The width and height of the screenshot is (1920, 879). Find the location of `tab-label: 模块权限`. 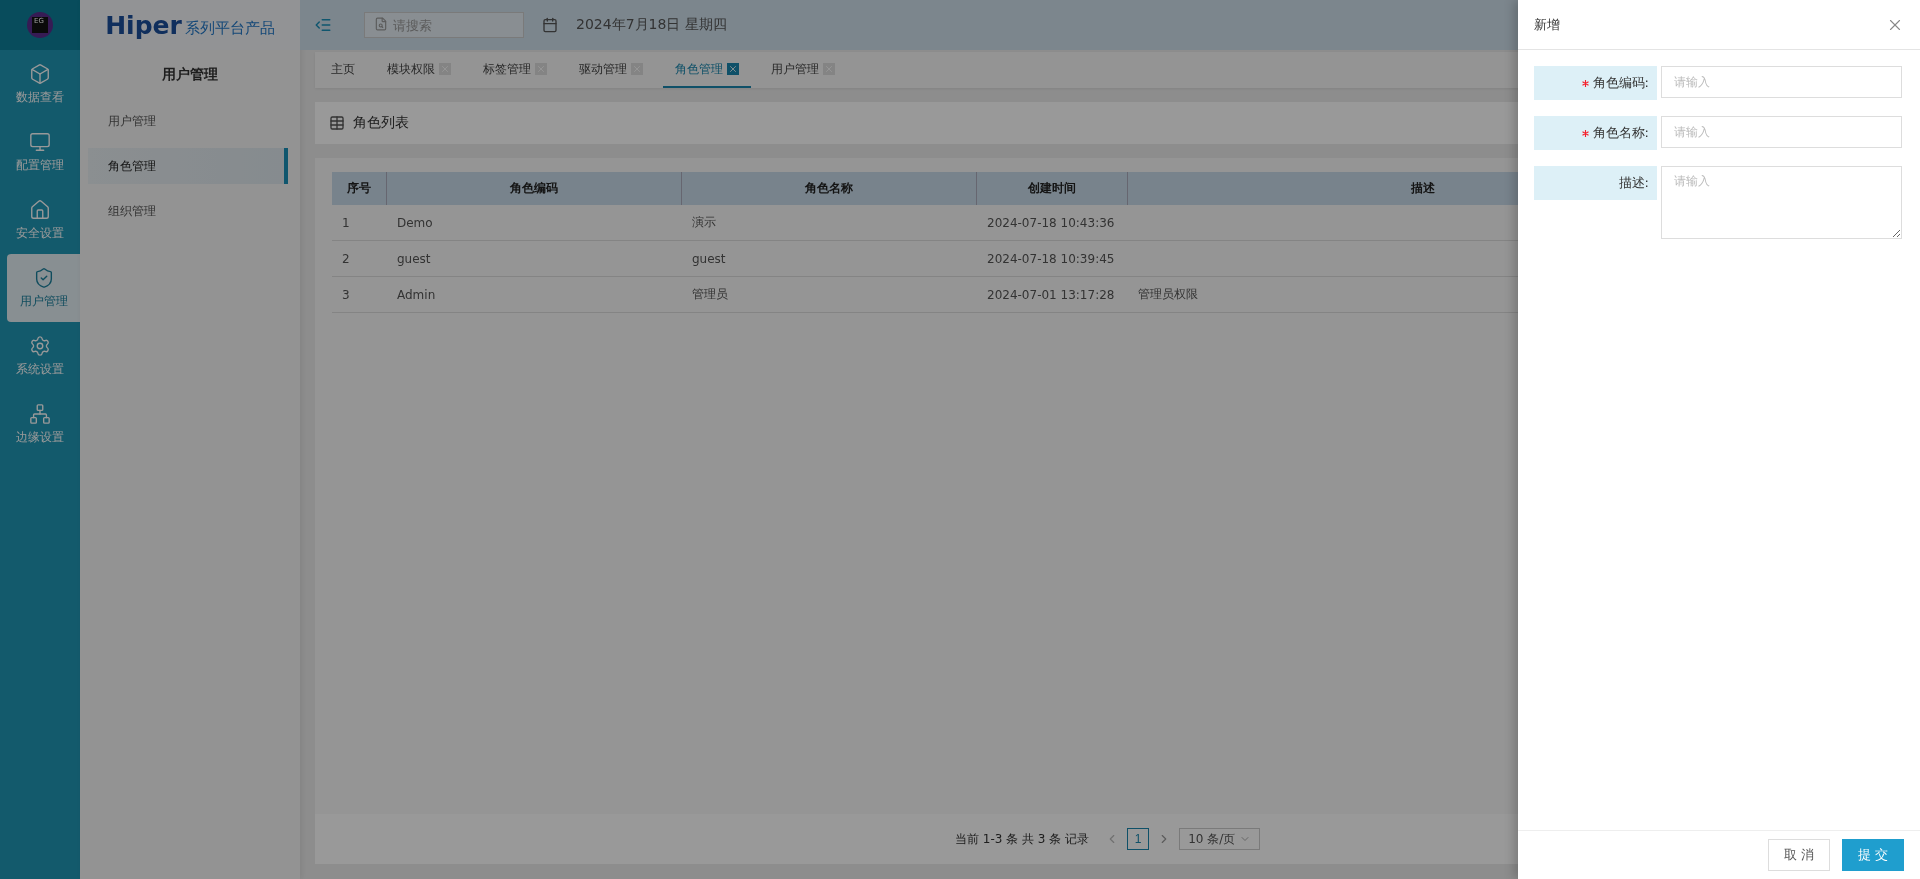

tab-label: 模块权限 is located at coordinates (411, 69).